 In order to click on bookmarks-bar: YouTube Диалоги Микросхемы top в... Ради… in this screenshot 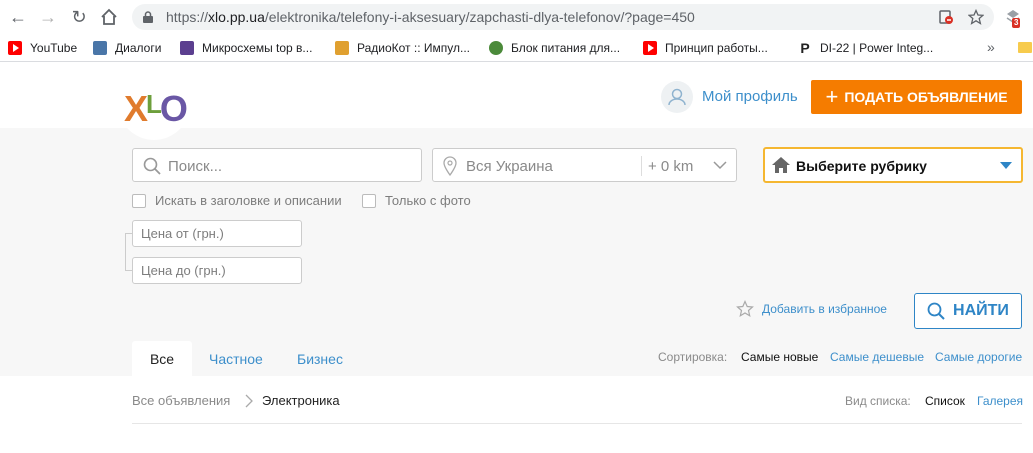, I will do `click(516, 48)`.